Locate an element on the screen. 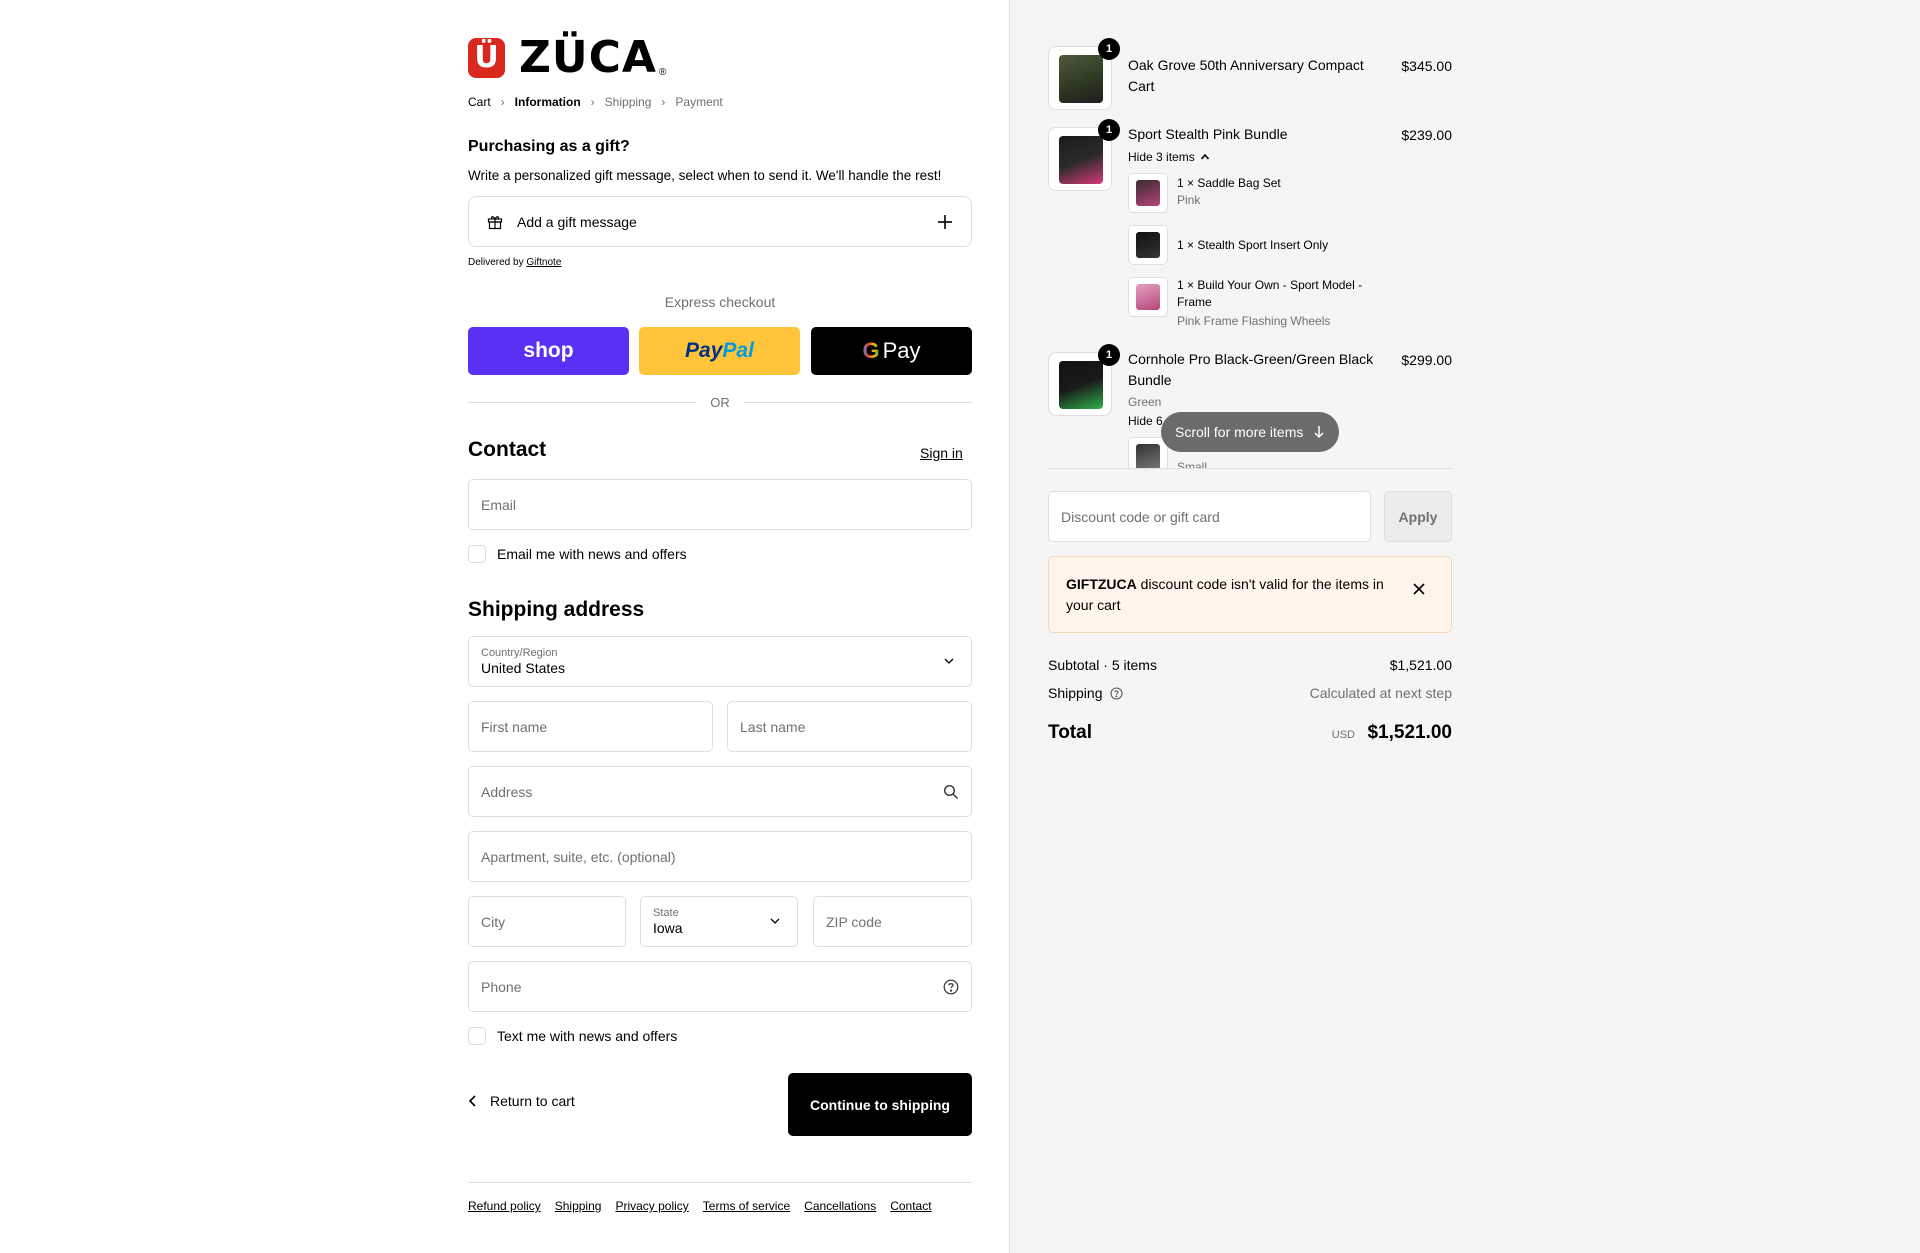 This screenshot has height=1253, width=1920. zuca-logo-mark: Ü is located at coordinates (486, 58).